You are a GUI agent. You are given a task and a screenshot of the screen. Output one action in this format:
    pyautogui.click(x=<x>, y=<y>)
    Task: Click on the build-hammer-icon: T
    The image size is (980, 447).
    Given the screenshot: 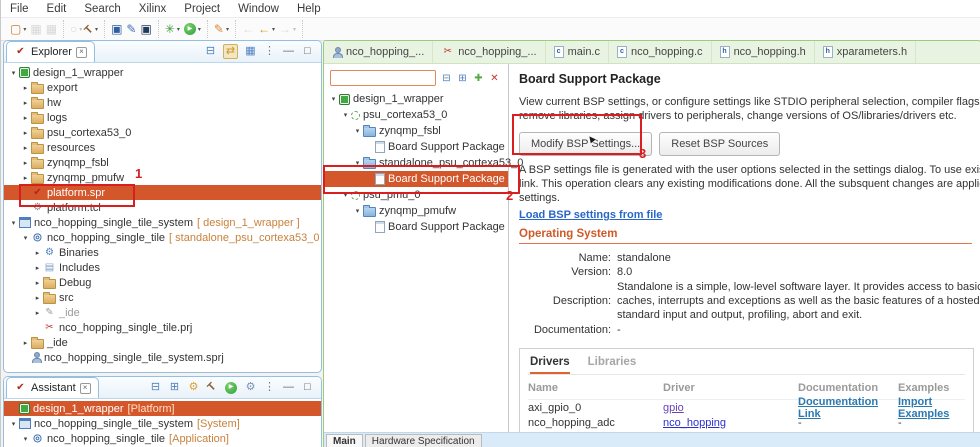 What is the action you would take?
    pyautogui.click(x=212, y=387)
    